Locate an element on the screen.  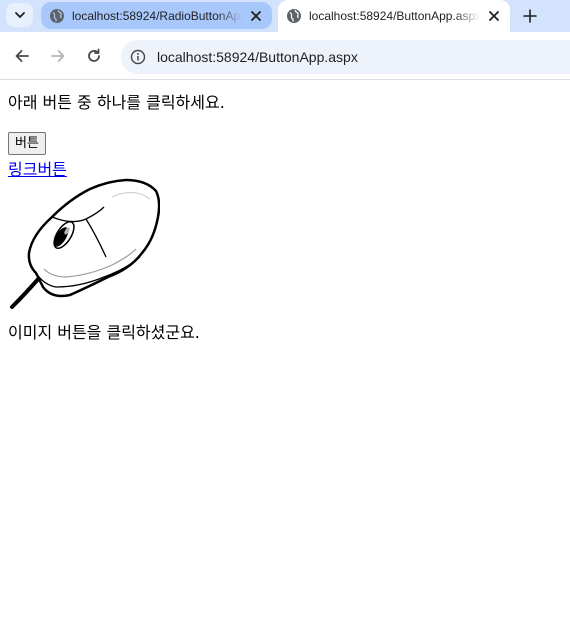
back-button is located at coordinates (22, 56).